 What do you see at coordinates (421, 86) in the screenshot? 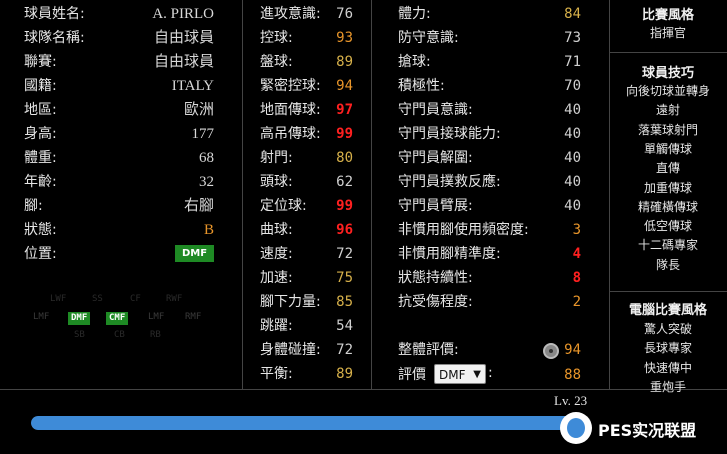
I see `attribute-label: 積極性:` at bounding box center [421, 86].